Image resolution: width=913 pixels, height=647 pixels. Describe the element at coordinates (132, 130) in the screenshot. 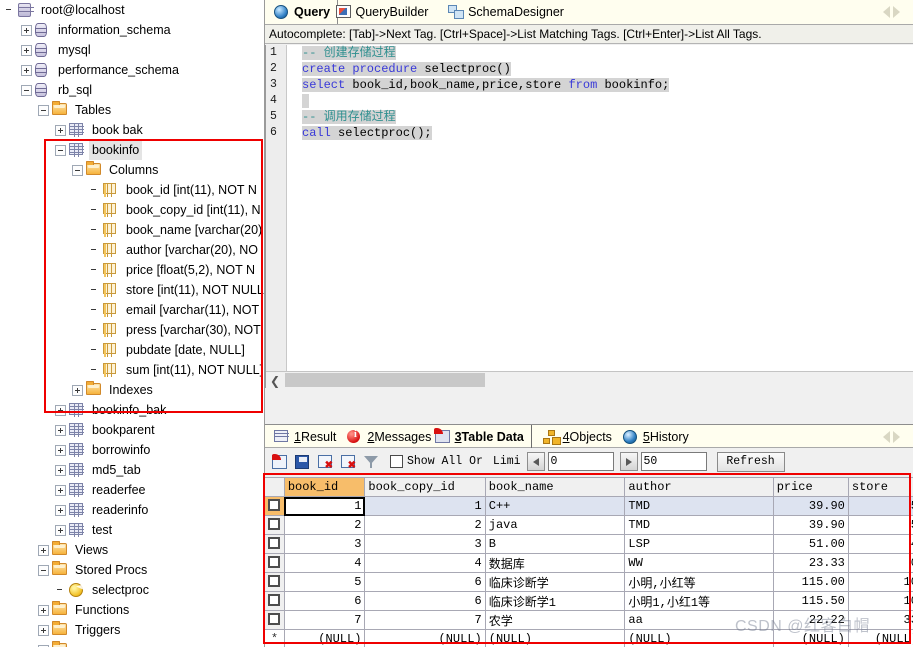

I see `tree-item: book bak` at that location.